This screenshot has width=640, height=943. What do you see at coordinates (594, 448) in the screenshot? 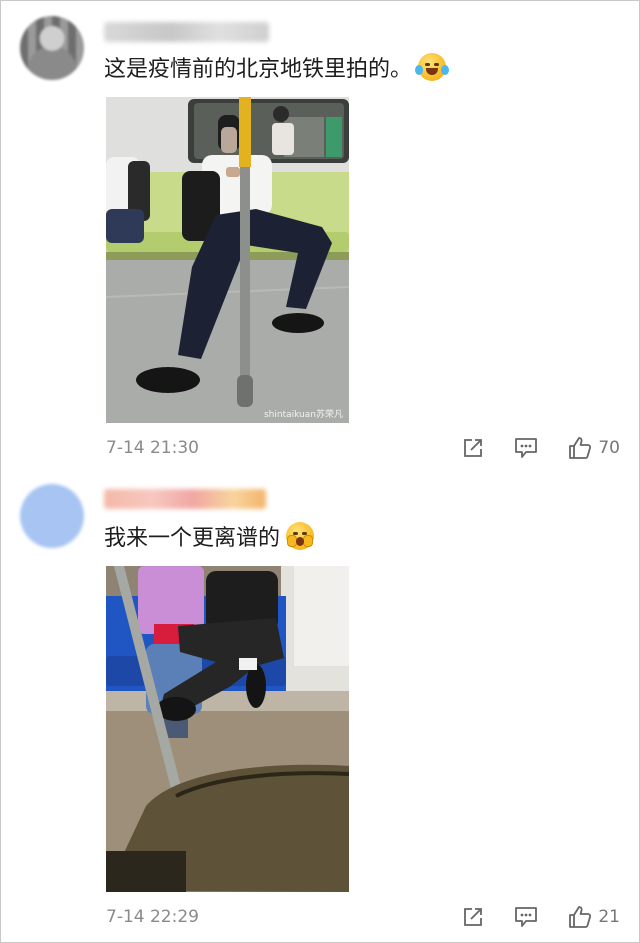
I see `like-button: 70` at bounding box center [594, 448].